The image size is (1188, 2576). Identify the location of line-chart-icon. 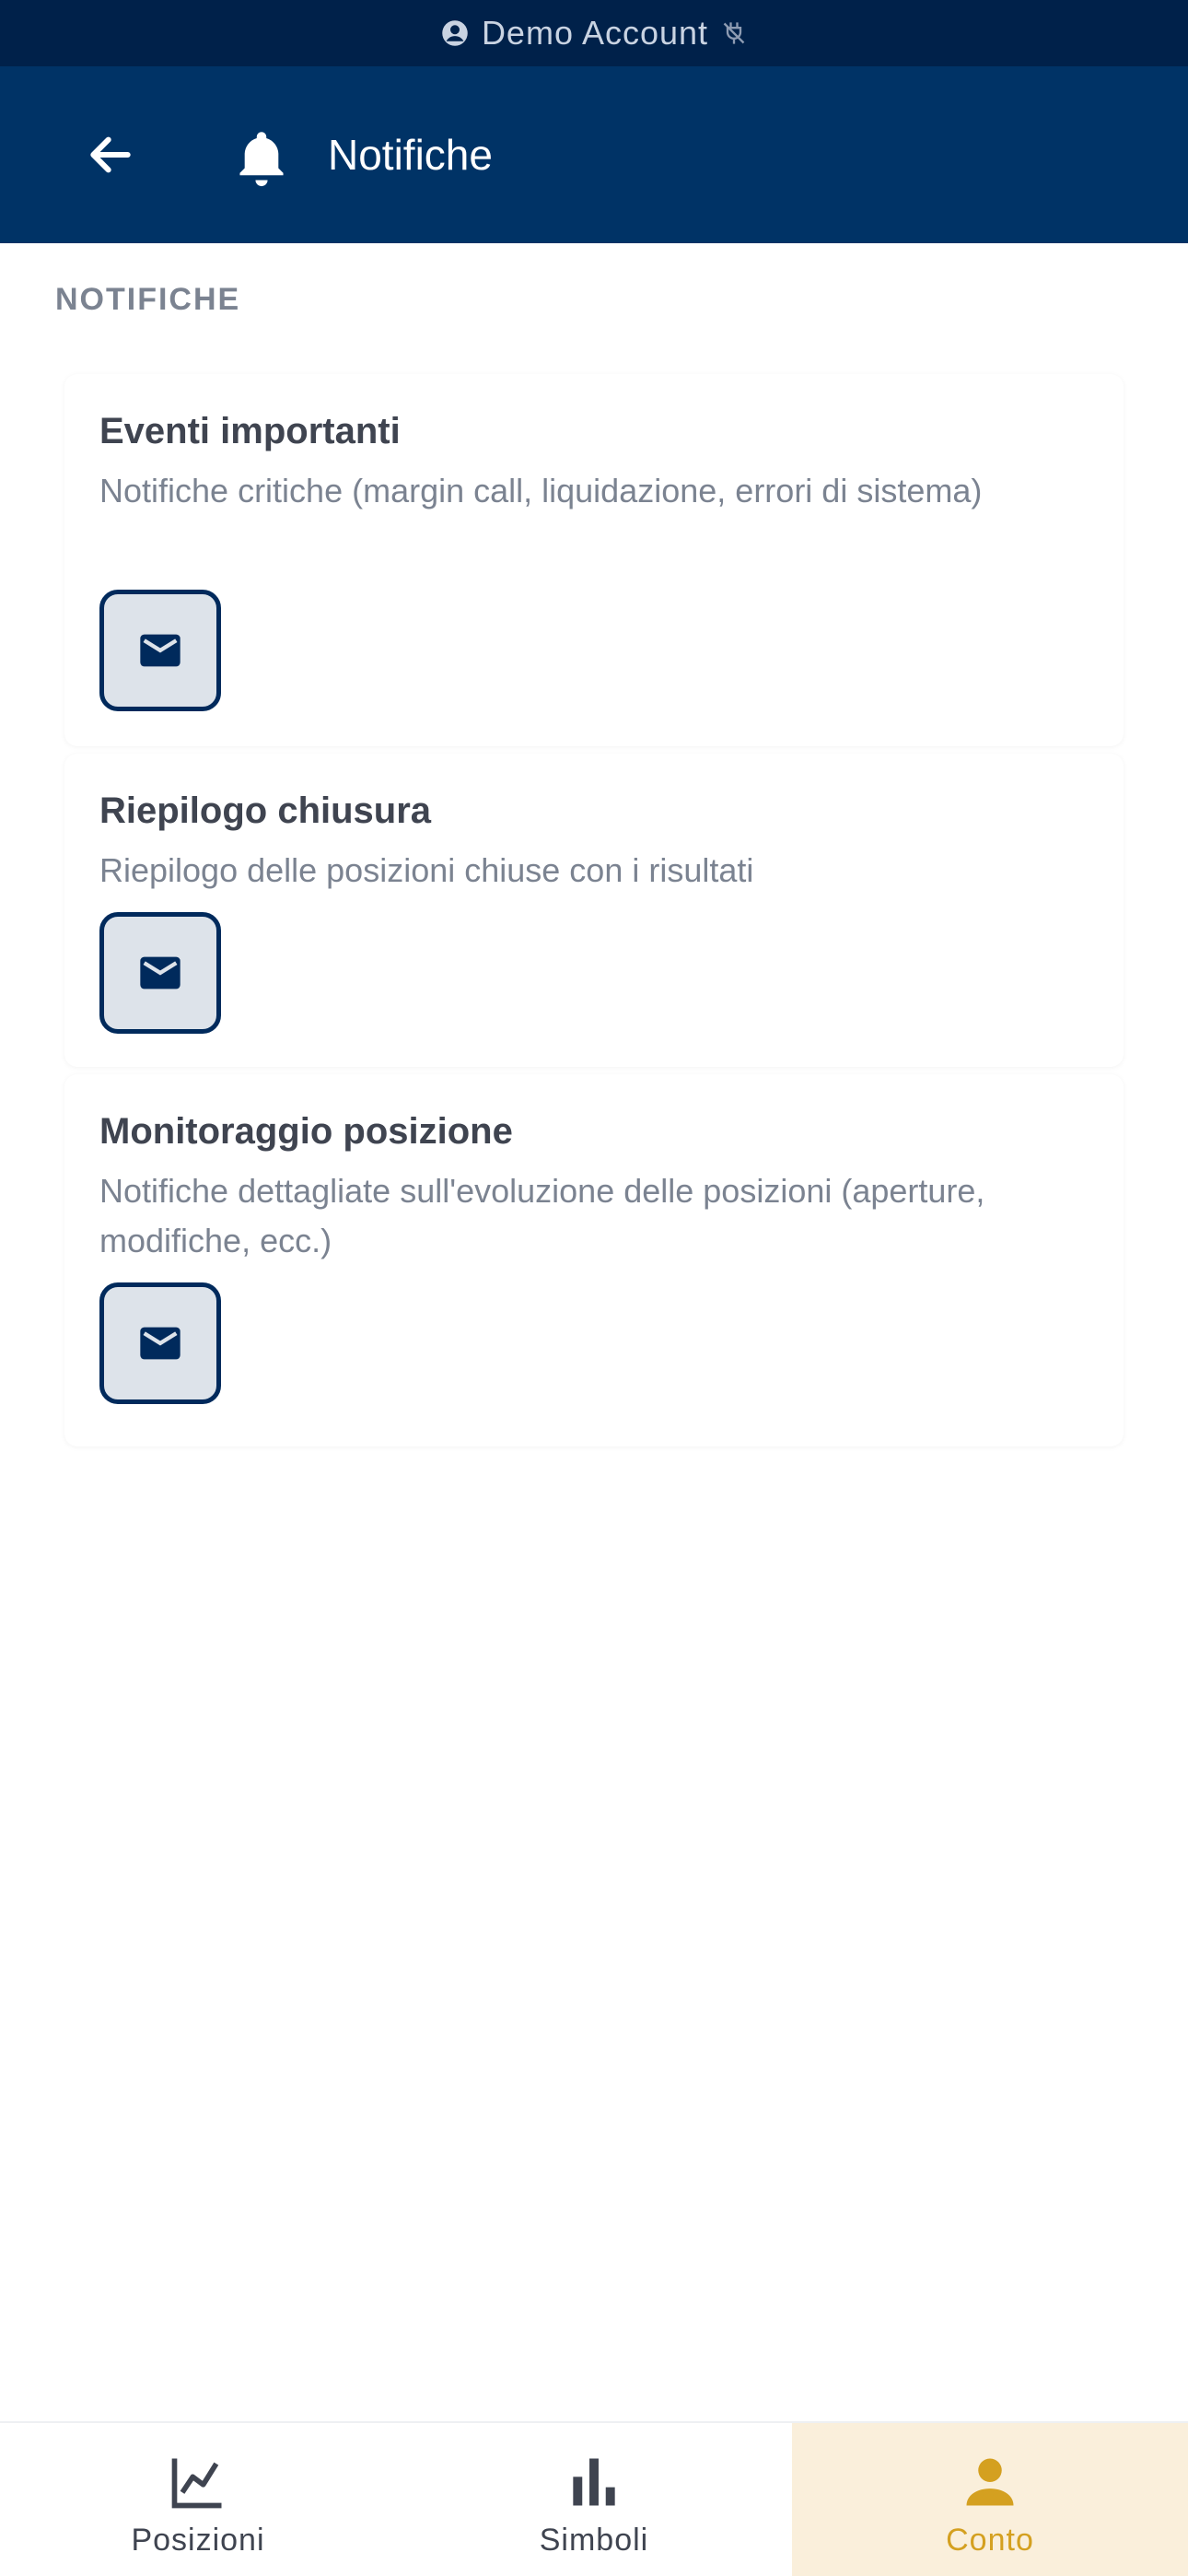
(196, 2483).